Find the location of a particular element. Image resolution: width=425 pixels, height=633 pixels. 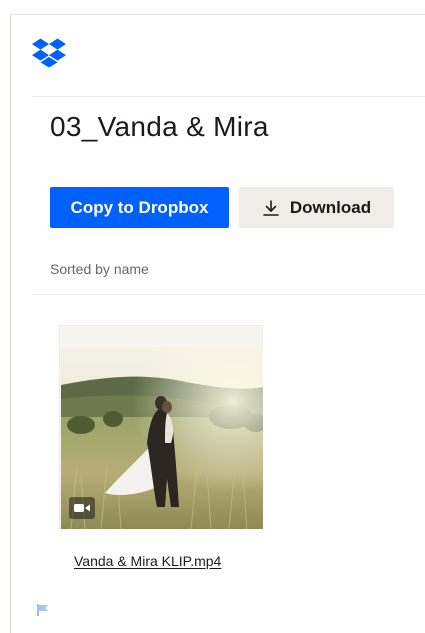

sort-divider is located at coordinates (228, 294).